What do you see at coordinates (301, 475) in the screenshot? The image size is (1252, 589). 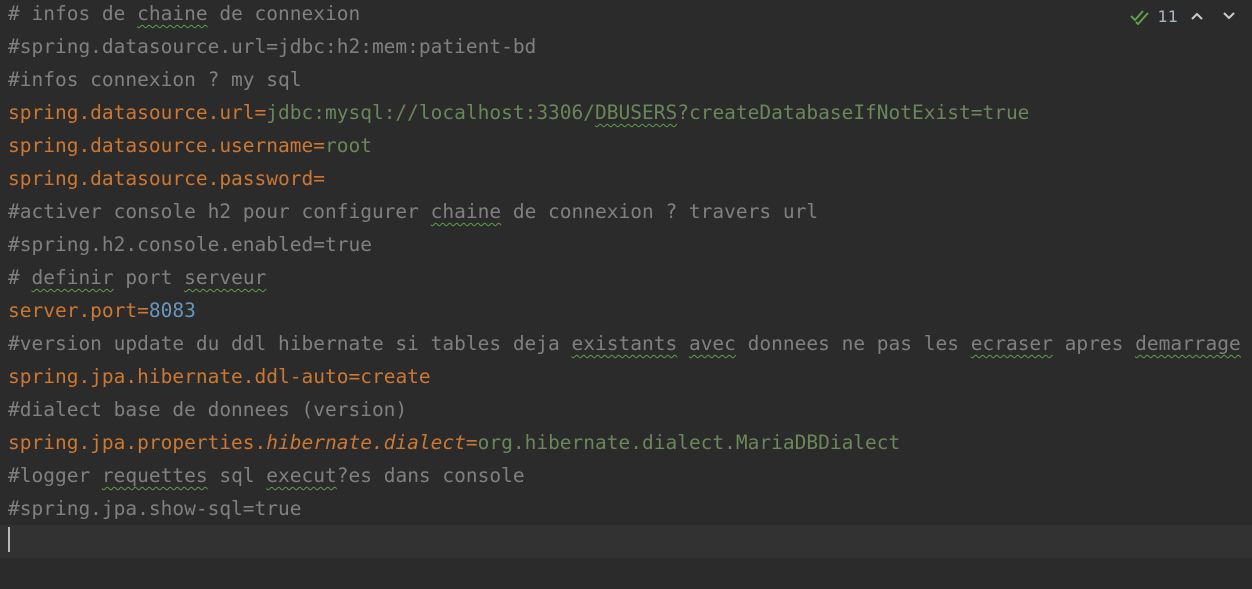 I see `code-token: execut` at bounding box center [301, 475].